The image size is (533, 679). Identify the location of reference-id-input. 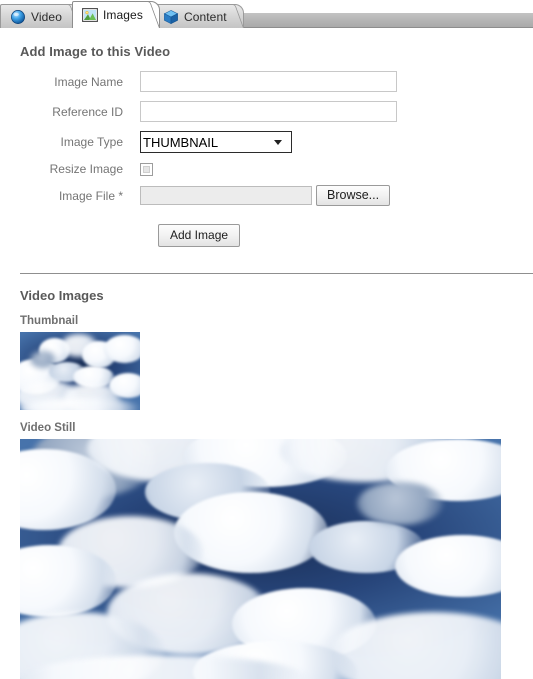
(268, 111).